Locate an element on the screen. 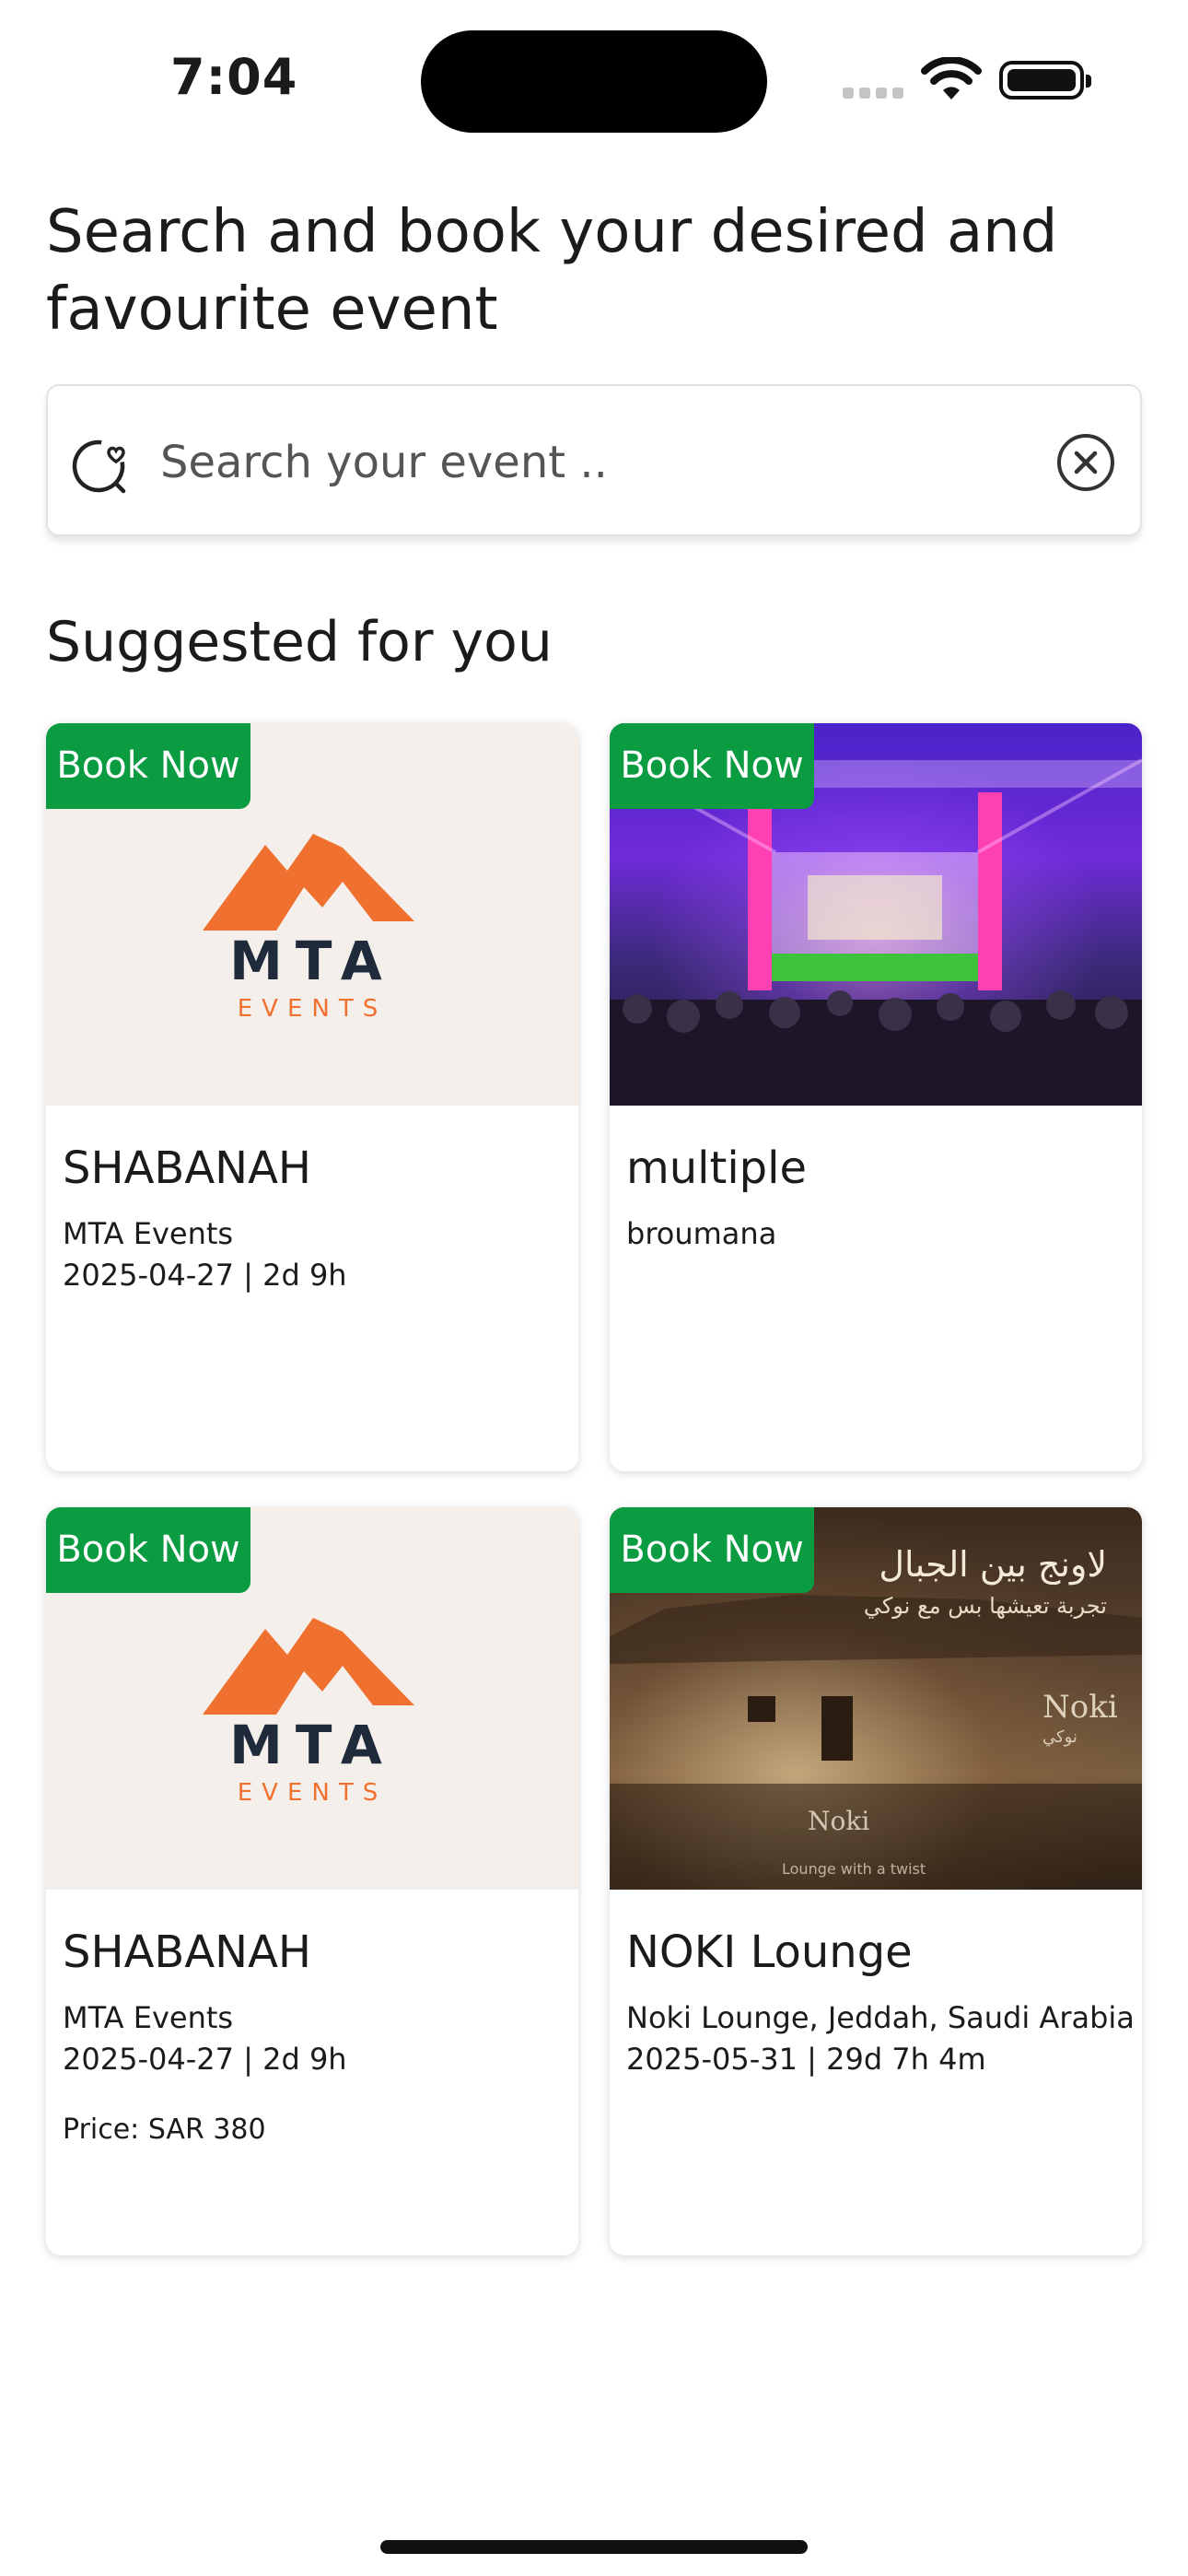  svg-text: Lounge with a twist is located at coordinates (854, 1869).